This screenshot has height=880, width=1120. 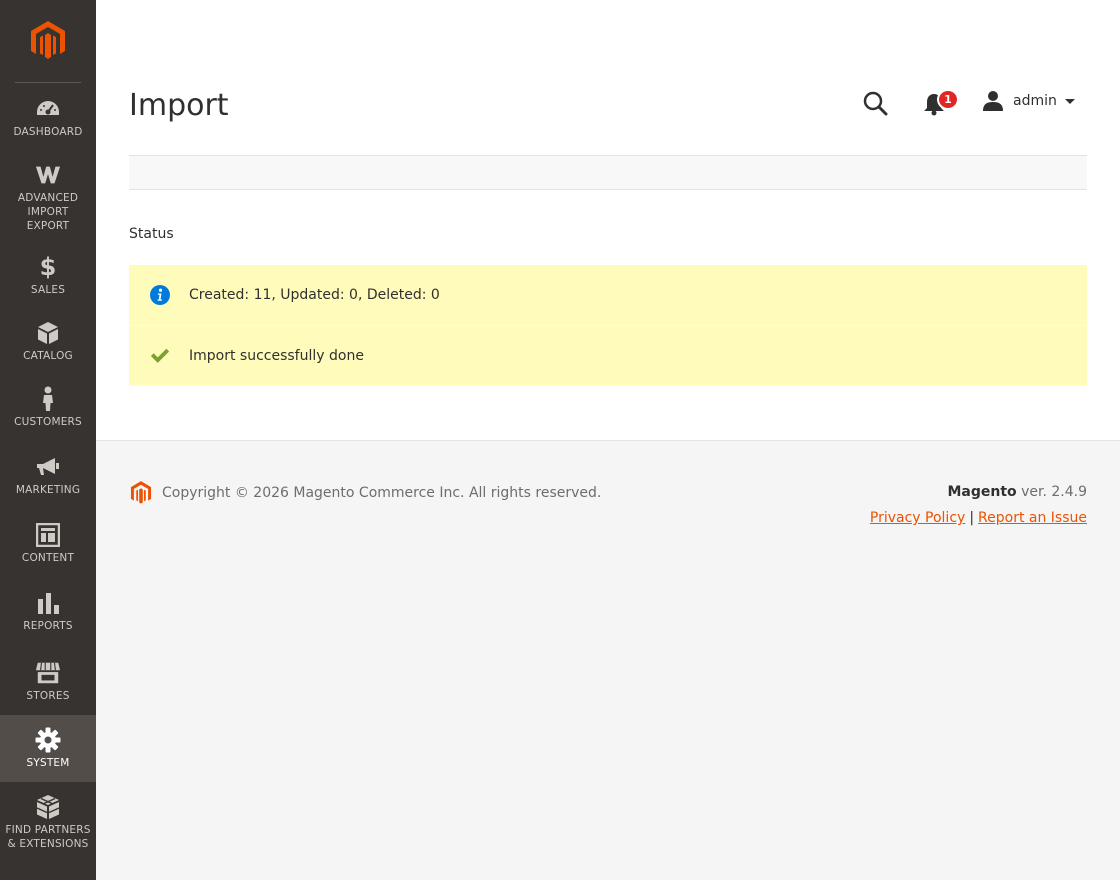 I want to click on brand-name: Magento, so click(x=982, y=492).